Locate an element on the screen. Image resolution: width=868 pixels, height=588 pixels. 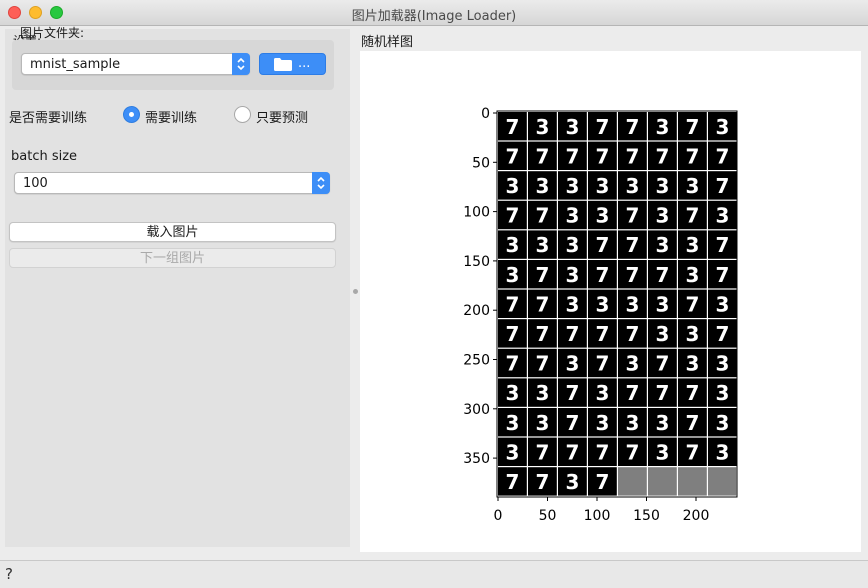
updown-chevron-icon is located at coordinates (241, 64).